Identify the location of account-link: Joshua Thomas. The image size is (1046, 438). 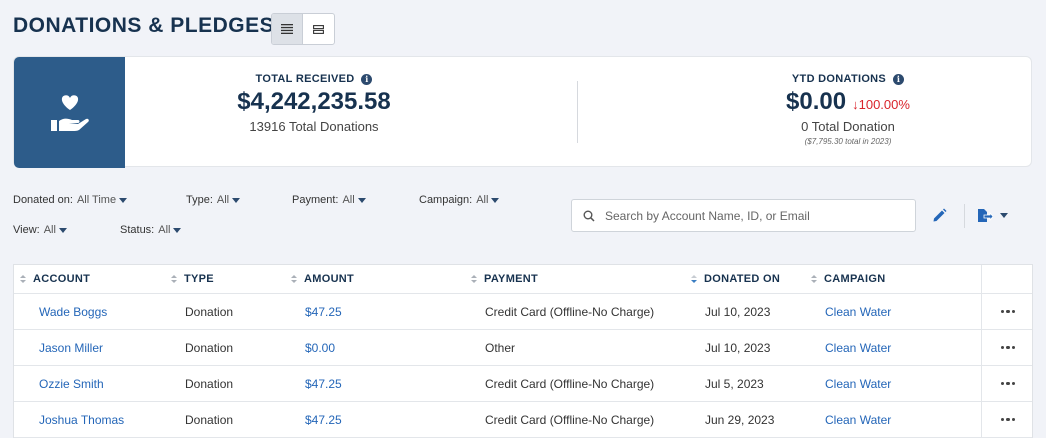
(81, 419).